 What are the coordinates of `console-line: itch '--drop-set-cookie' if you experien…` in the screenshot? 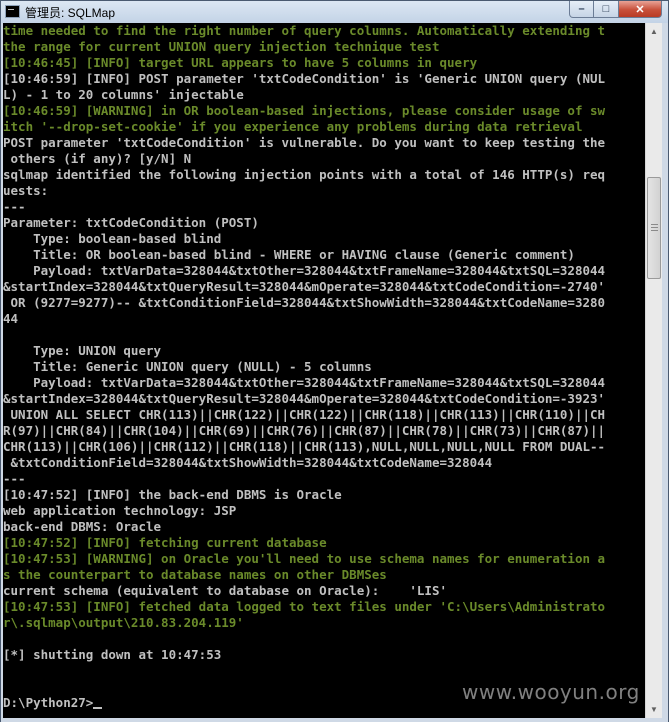 It's located at (293, 126).